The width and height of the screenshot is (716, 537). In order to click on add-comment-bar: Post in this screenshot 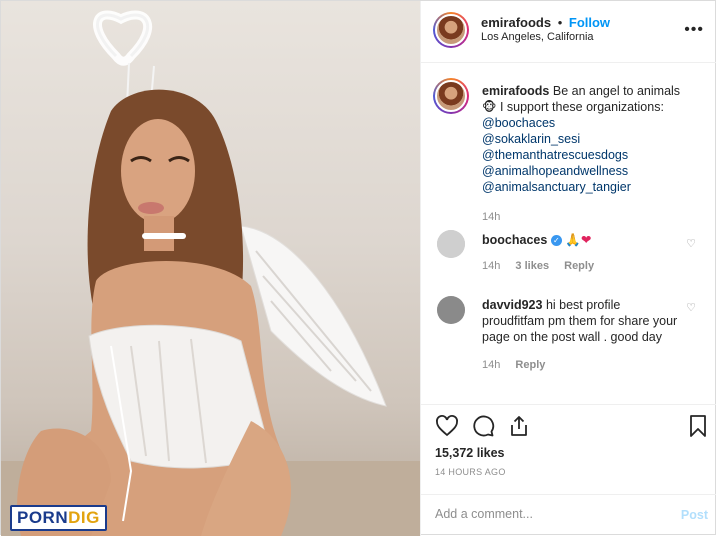, I will do `click(568, 515)`.